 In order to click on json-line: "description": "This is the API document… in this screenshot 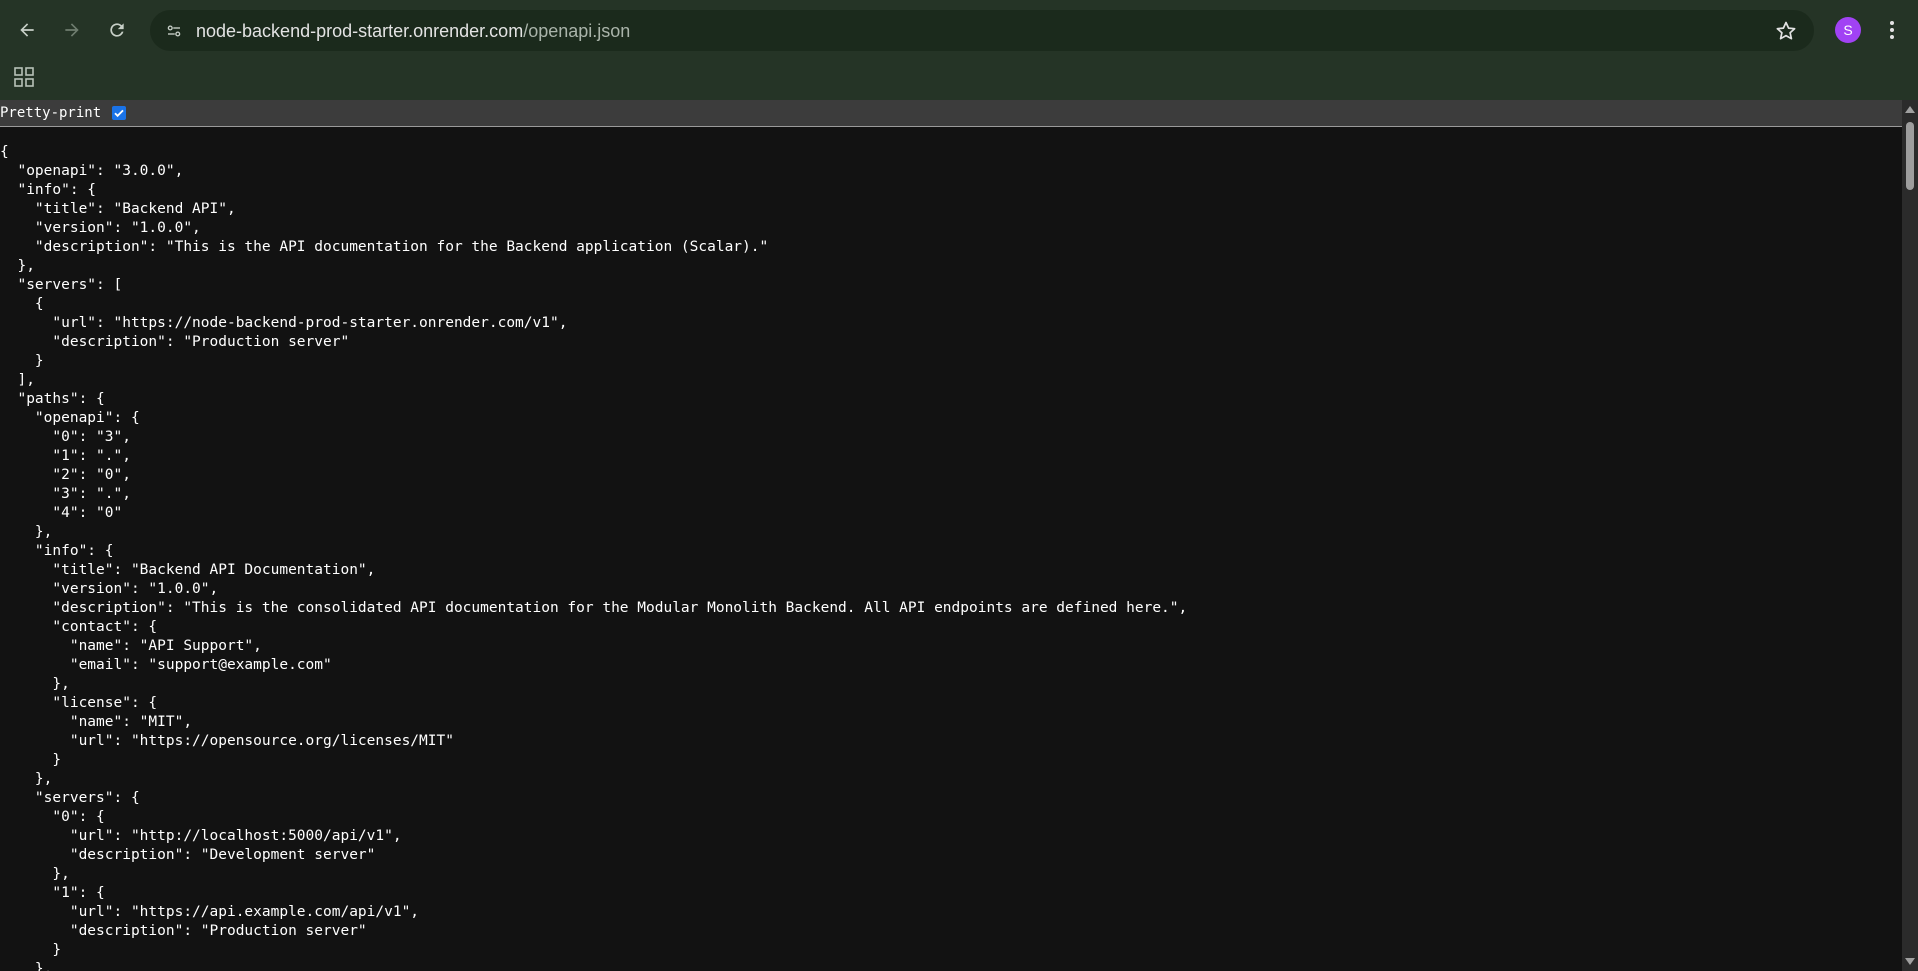, I will do `click(384, 247)`.